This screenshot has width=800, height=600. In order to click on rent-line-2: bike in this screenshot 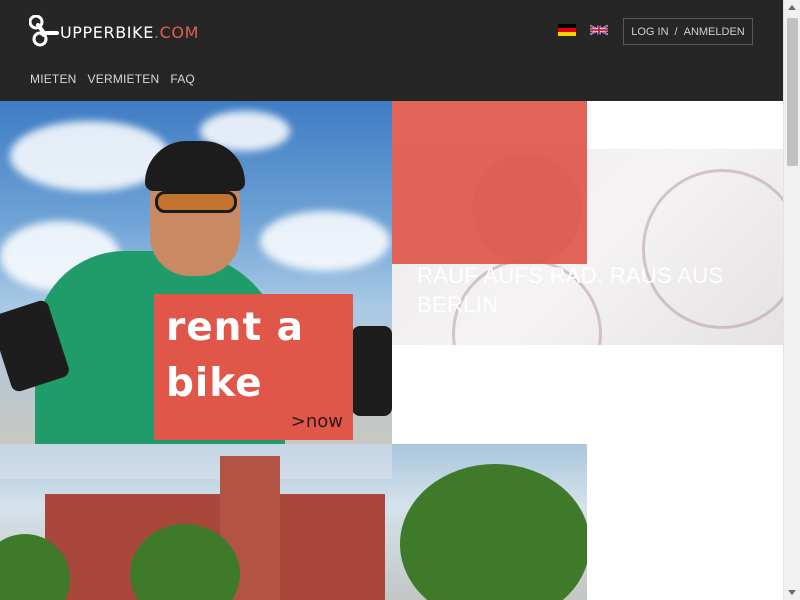, I will do `click(214, 383)`.